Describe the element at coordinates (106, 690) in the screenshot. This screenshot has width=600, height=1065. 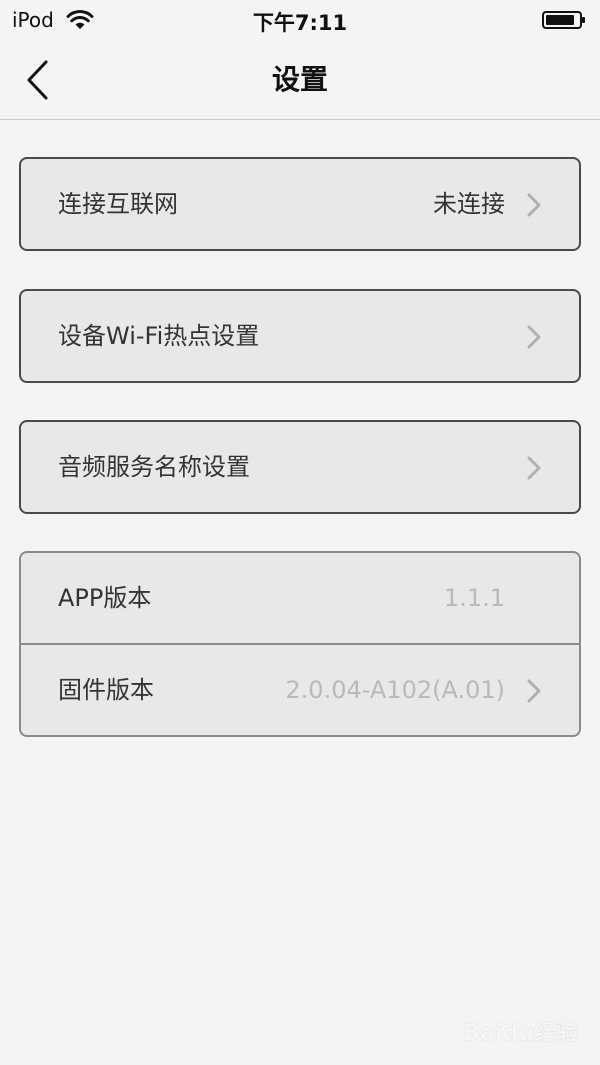
I see `firmware-version-label: 固件版本` at that location.